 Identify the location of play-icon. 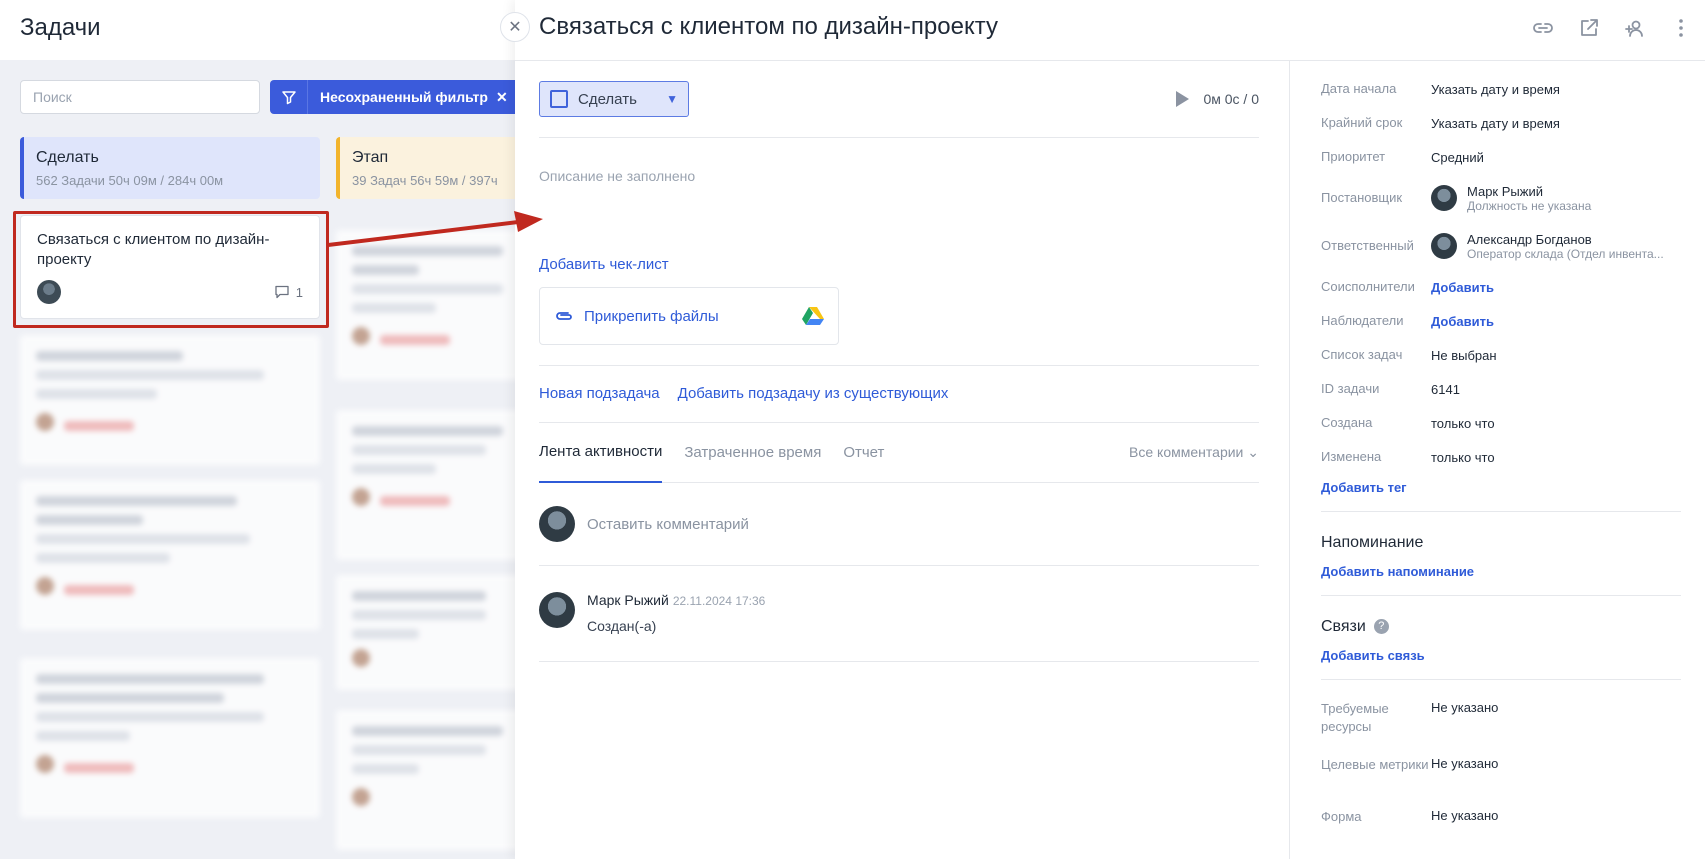
(1183, 99).